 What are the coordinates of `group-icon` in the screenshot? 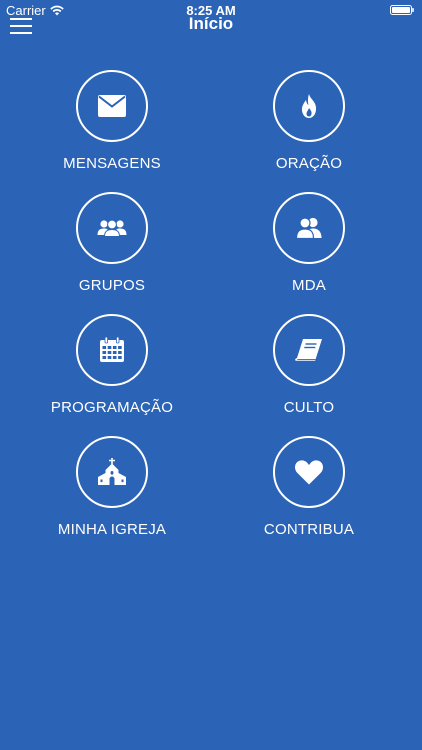 It's located at (112, 228).